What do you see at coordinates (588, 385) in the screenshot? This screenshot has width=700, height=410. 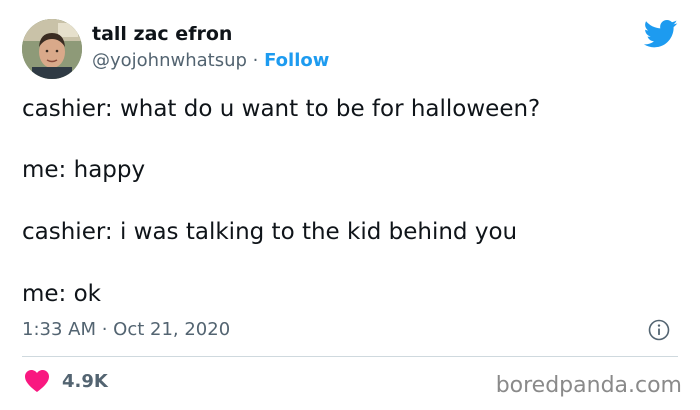 I see `watermark: boredpanda.com` at bounding box center [588, 385].